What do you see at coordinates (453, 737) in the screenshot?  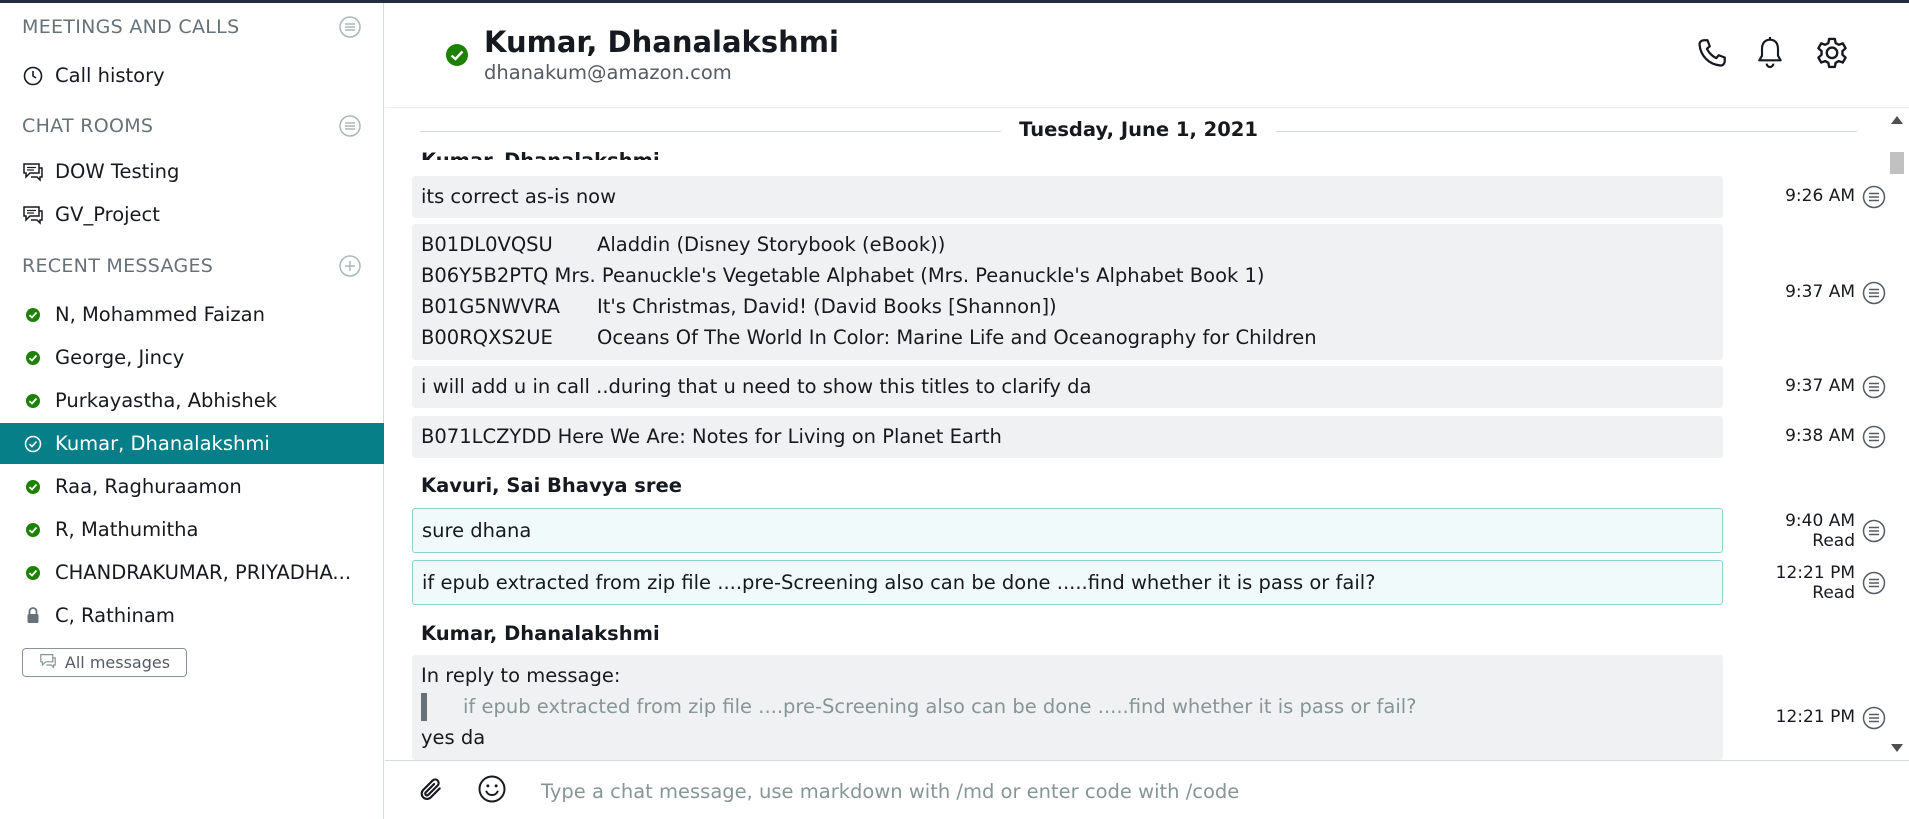 I see `message-text: yes da` at bounding box center [453, 737].